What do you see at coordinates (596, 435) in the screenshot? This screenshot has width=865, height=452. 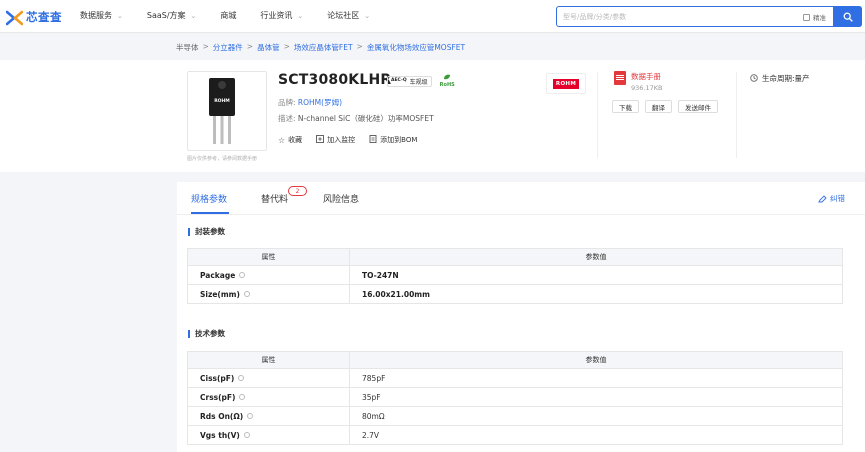 I see `attribute-value: 2.7V` at bounding box center [596, 435].